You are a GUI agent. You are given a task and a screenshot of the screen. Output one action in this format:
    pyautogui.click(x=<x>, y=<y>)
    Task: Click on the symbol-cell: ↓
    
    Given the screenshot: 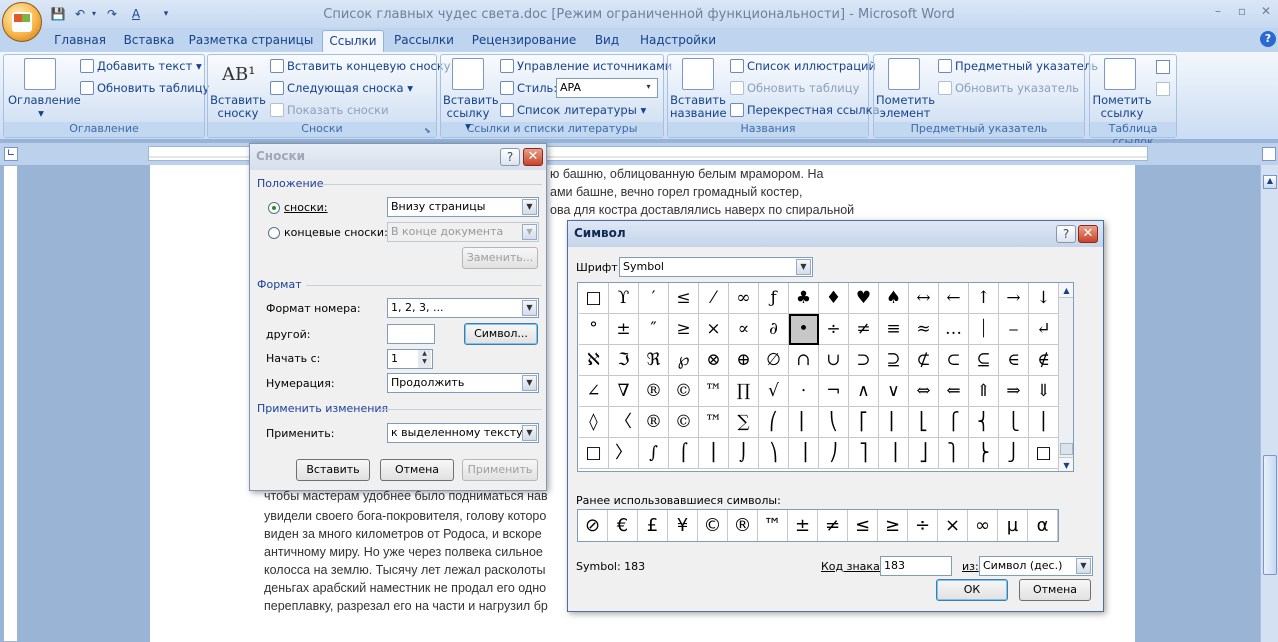 What is the action you would take?
    pyautogui.click(x=1044, y=298)
    